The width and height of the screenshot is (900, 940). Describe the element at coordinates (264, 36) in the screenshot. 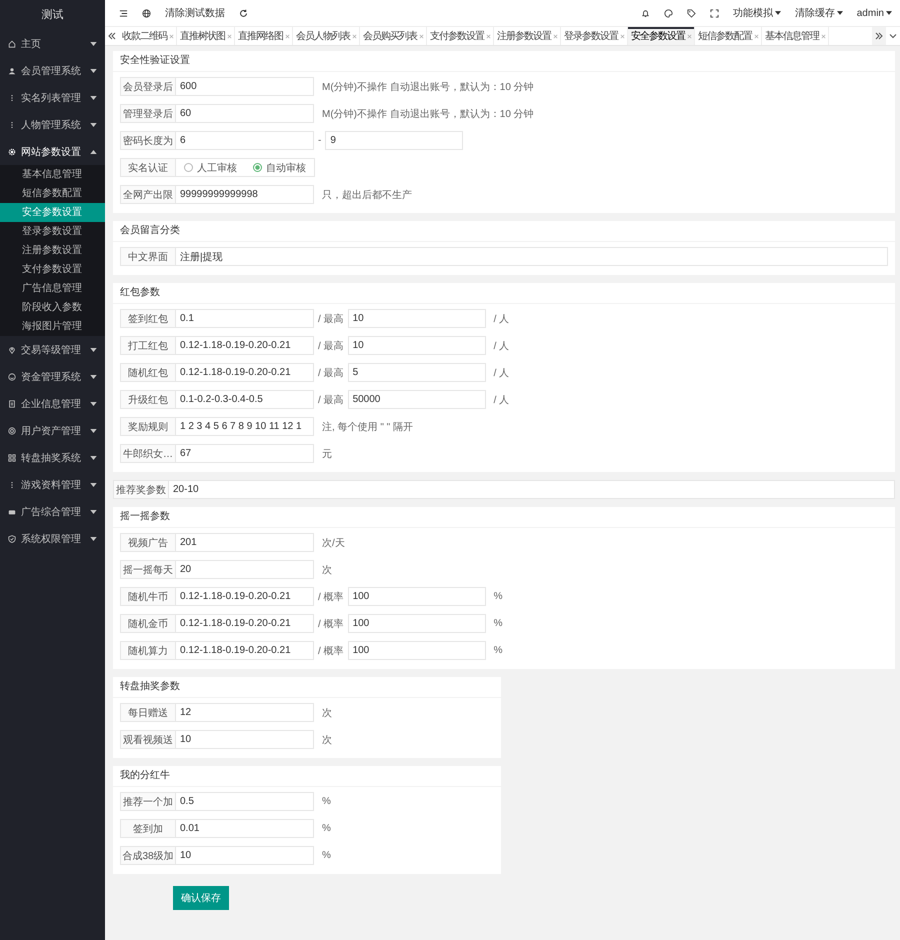

I see `tab: 直推网络图` at that location.